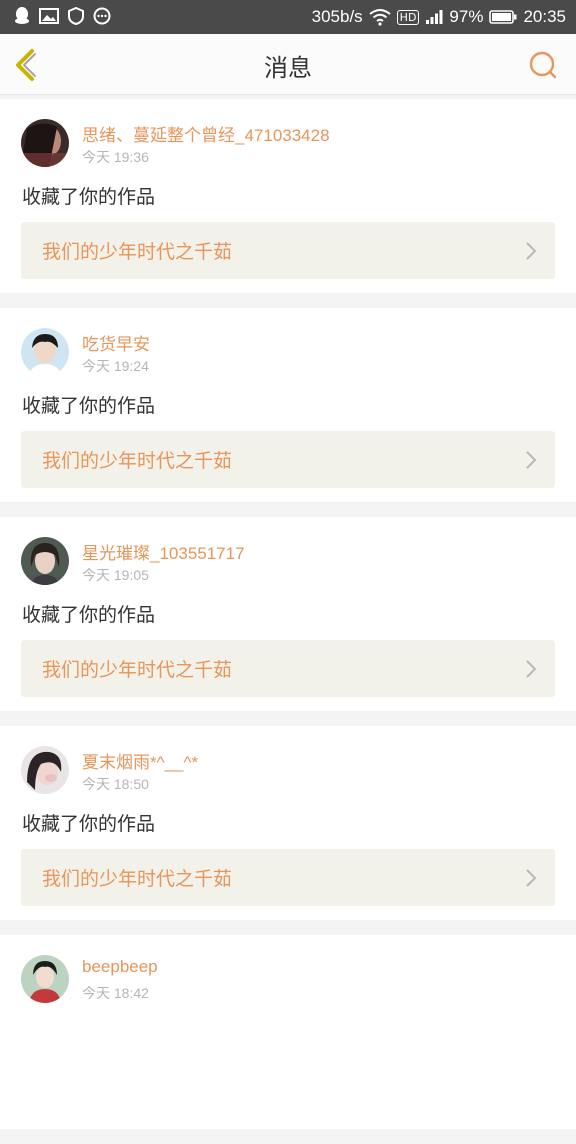  What do you see at coordinates (380, 17) in the screenshot?
I see `wifi-icon` at bounding box center [380, 17].